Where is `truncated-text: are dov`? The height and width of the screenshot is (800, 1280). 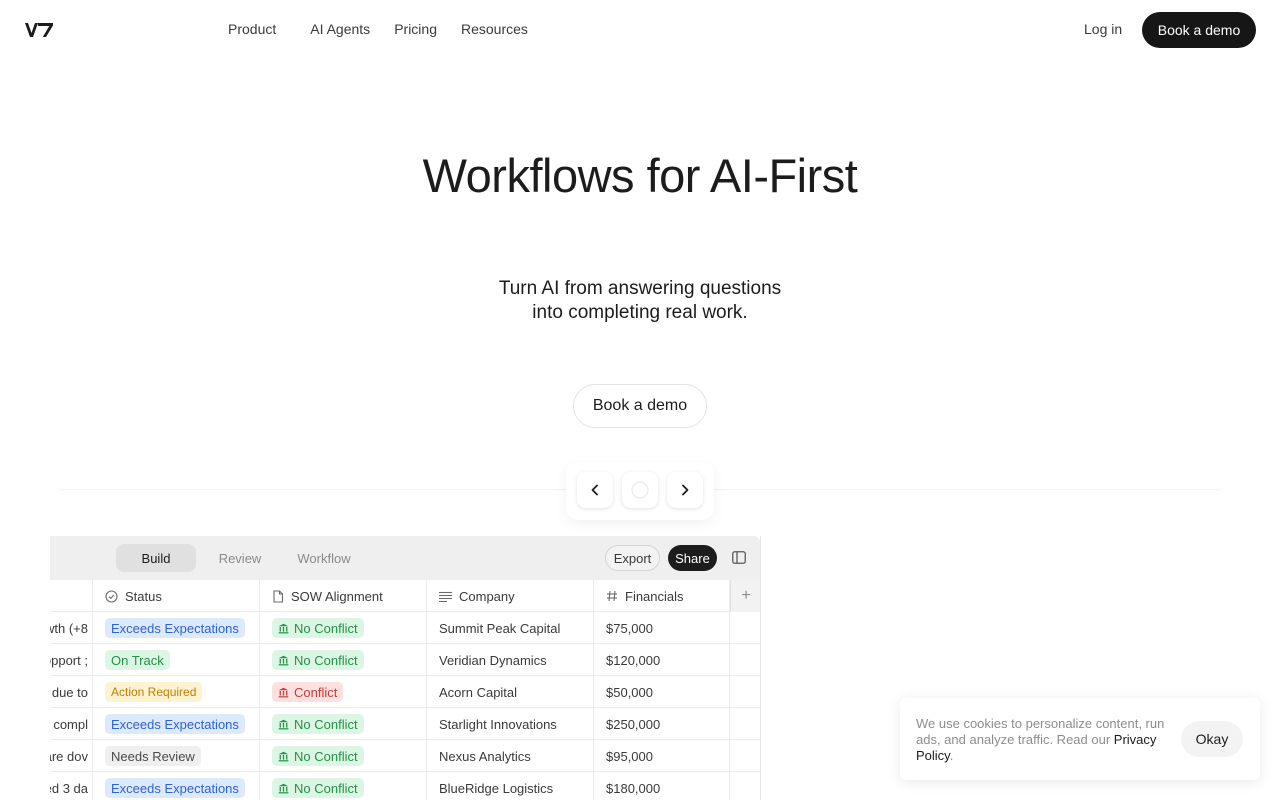
truncated-text: are dov is located at coordinates (69, 756).